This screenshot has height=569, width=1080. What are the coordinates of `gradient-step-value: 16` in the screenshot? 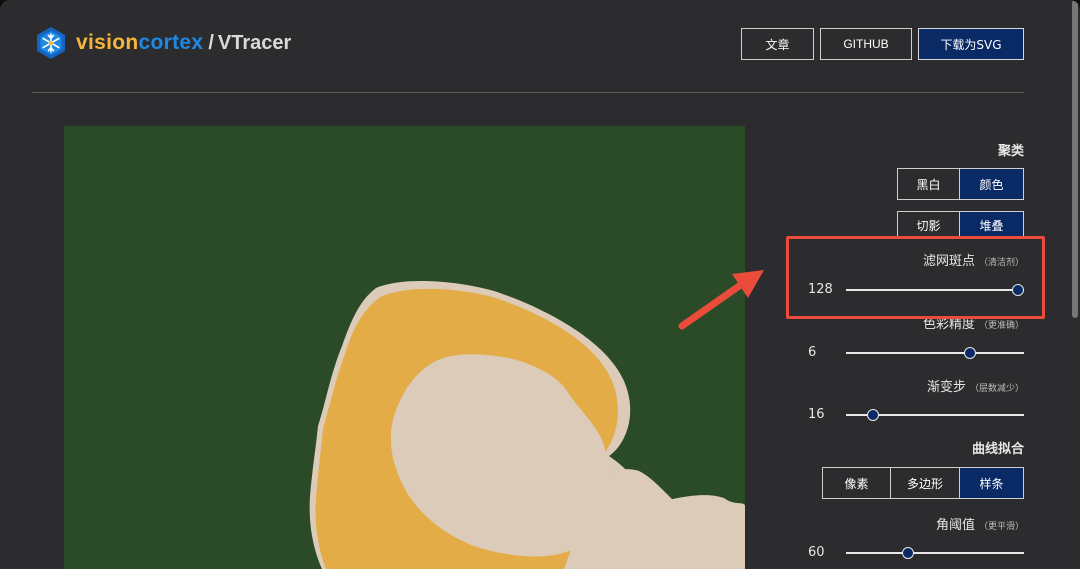 It's located at (816, 414).